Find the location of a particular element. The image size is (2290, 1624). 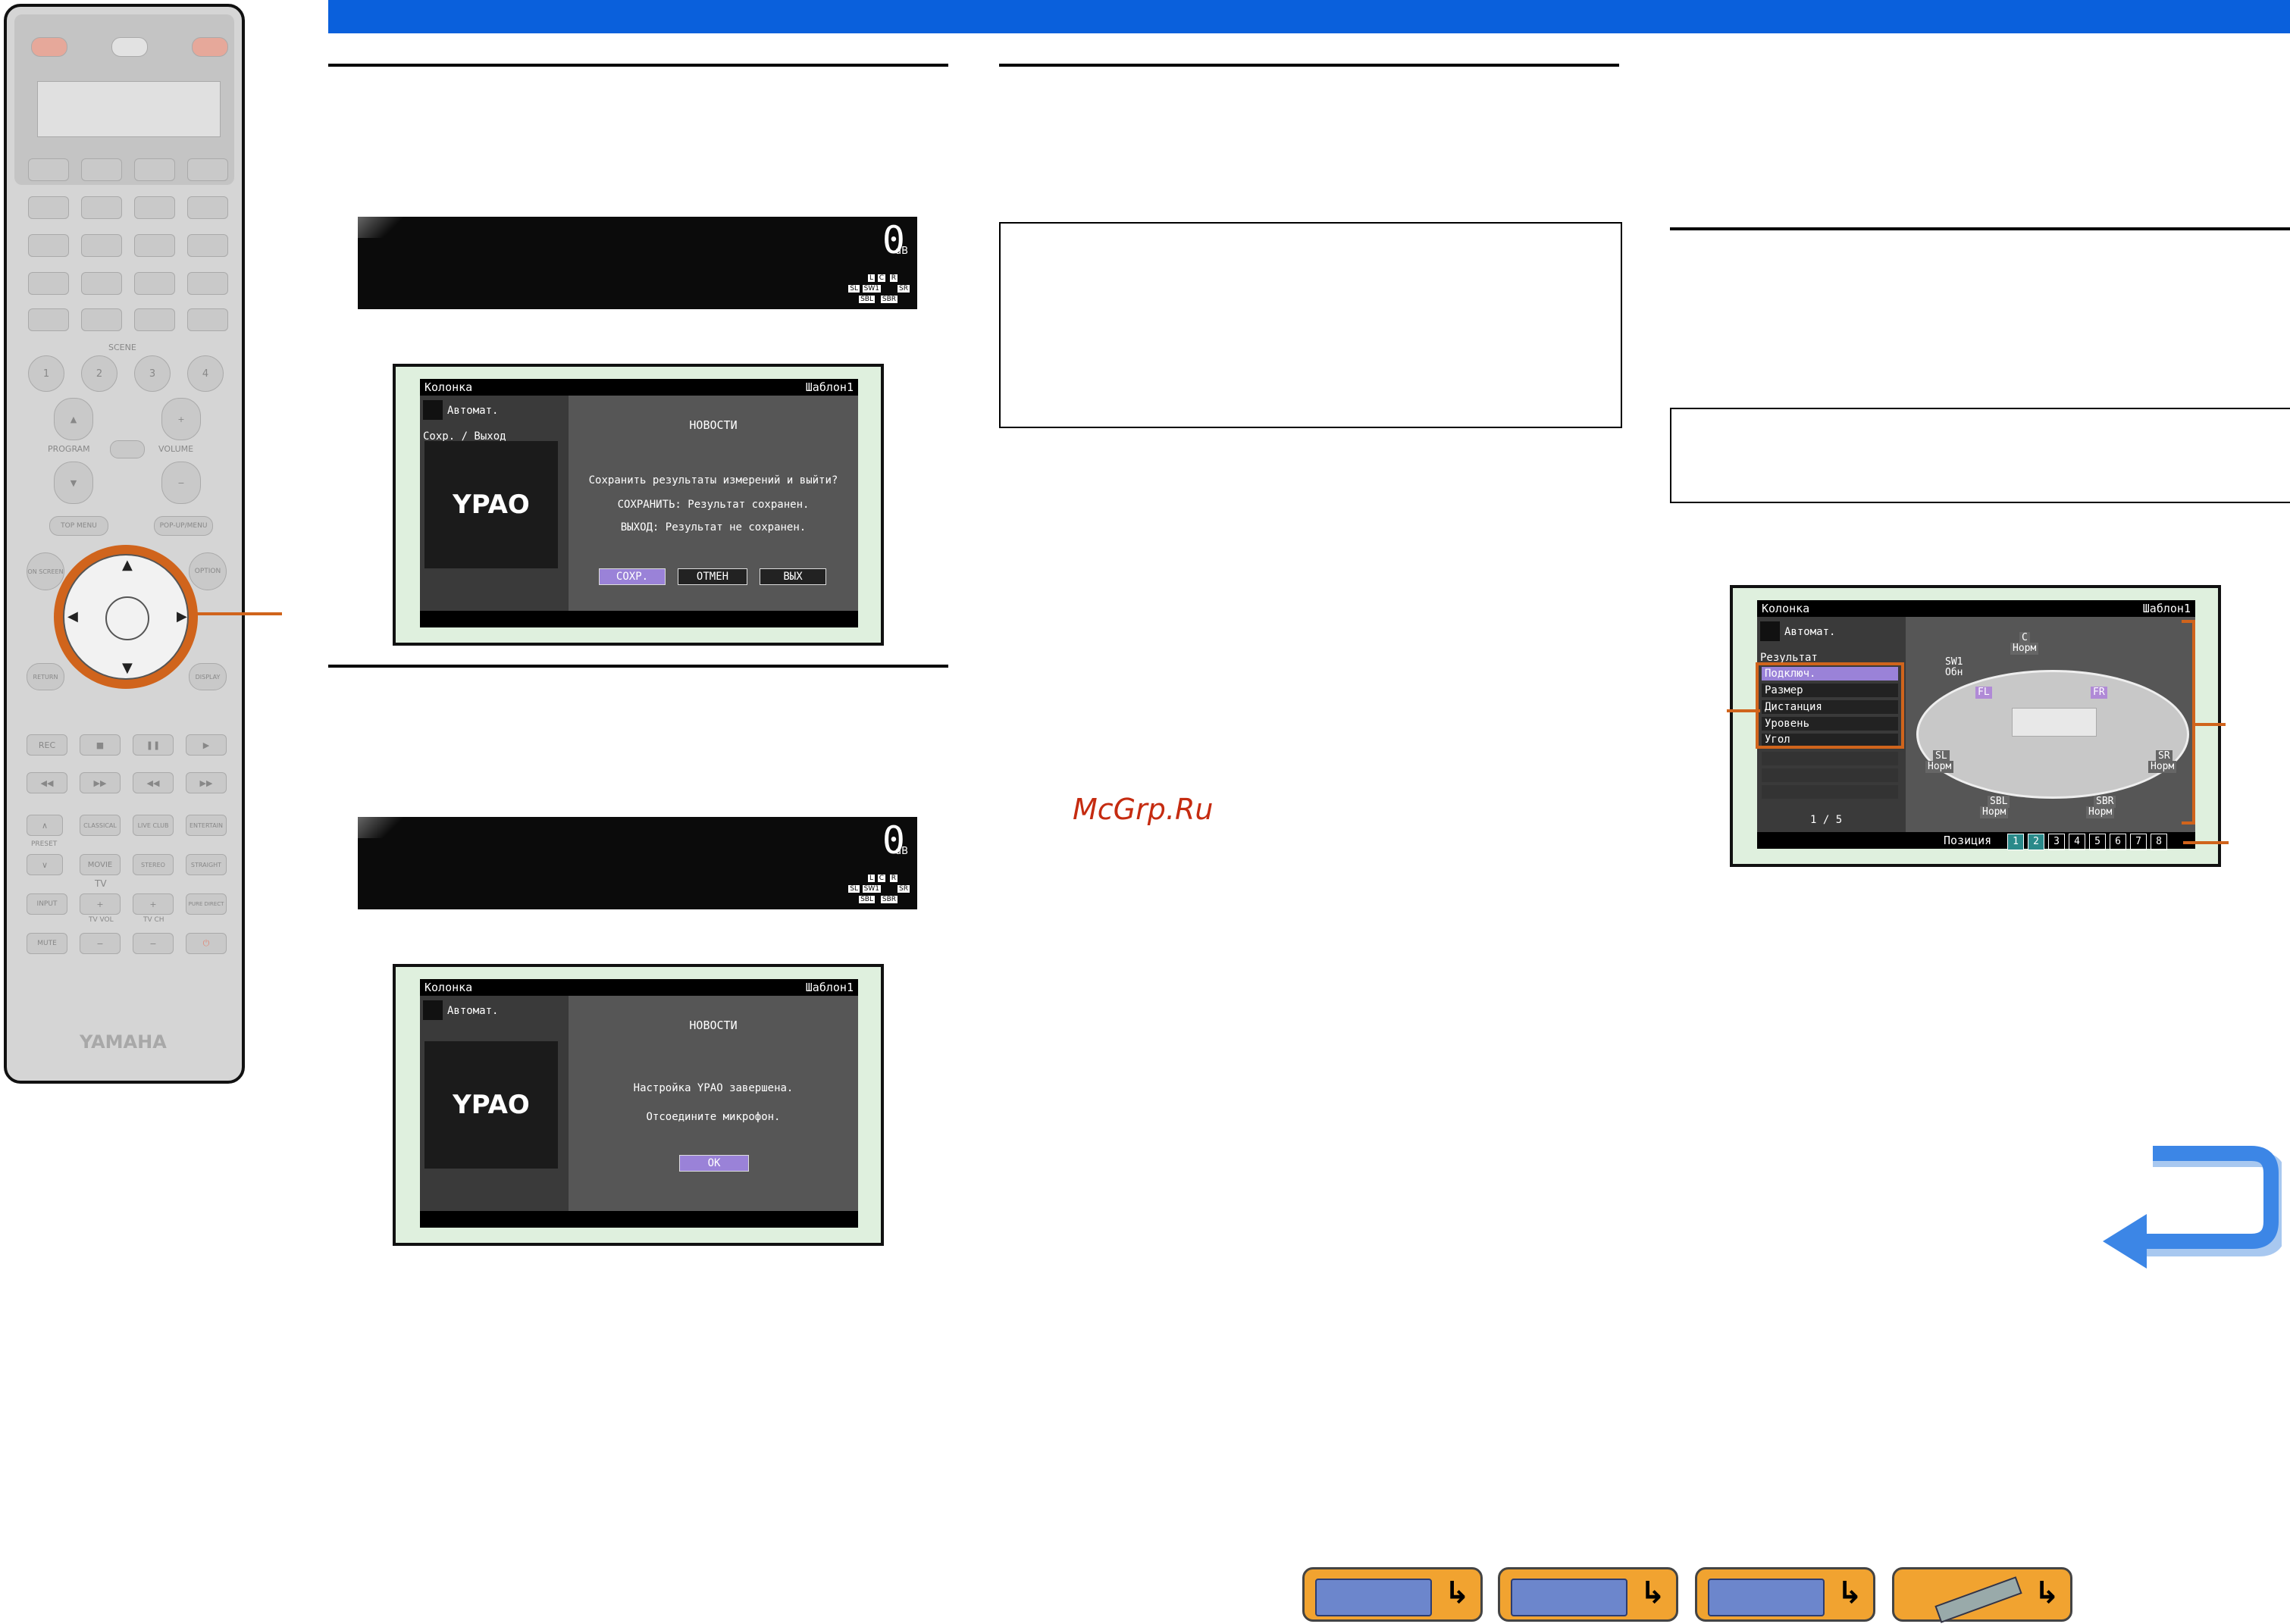

preset-down-button: ∨ is located at coordinates (45, 864).